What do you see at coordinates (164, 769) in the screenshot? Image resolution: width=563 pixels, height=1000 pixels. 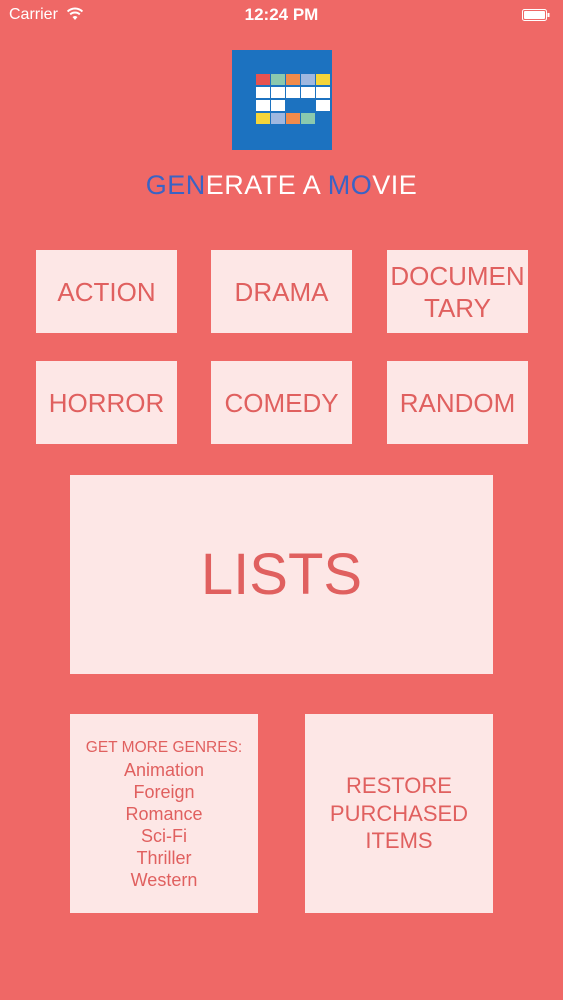 I see `more-genres-item: Animation` at bounding box center [164, 769].